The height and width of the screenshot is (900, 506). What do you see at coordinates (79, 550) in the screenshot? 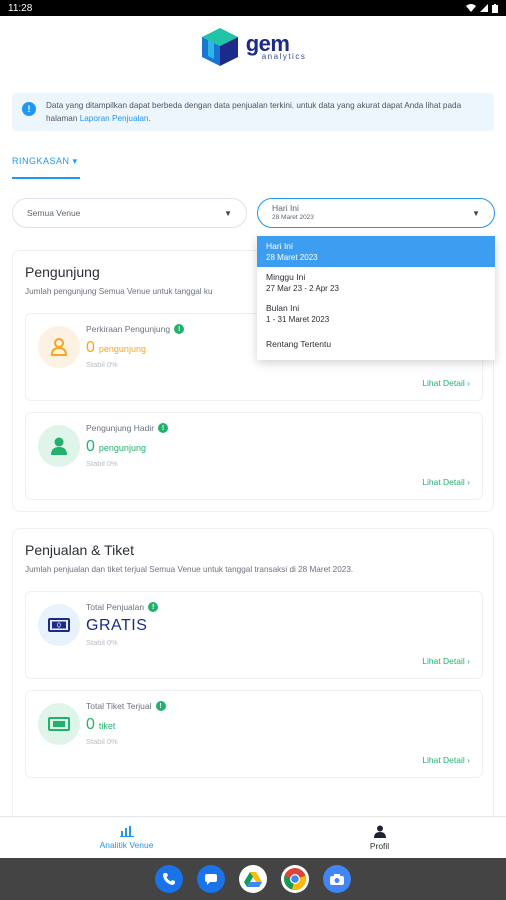
I see `sales-title: Penjualan & Tiket` at bounding box center [79, 550].